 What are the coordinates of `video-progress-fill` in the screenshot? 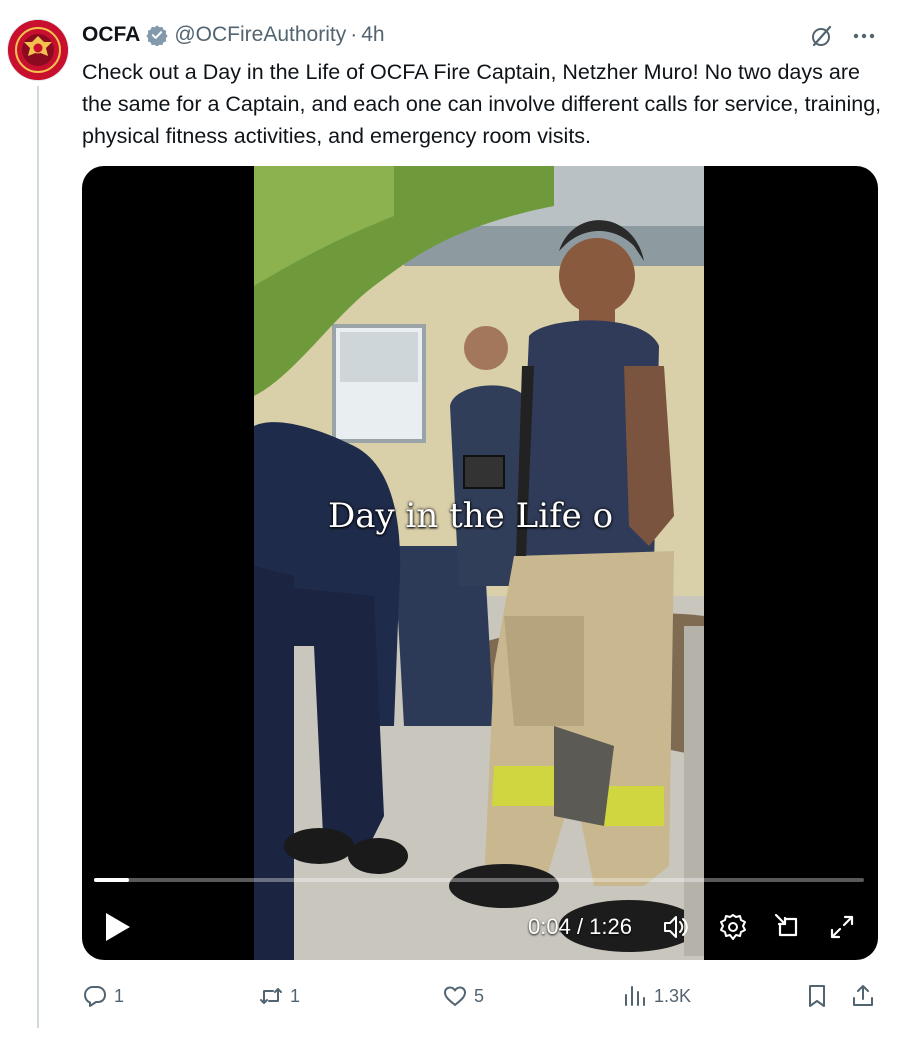 It's located at (111, 880).